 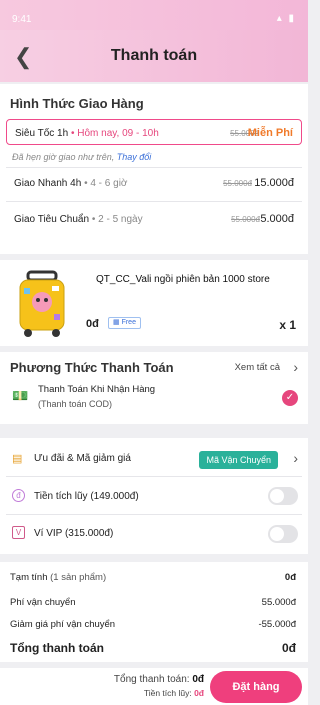 What do you see at coordinates (153, 577) in the screenshot?
I see `subtotal-row: Tạm tính (1 sản phẩm) 0đ` at bounding box center [153, 577].